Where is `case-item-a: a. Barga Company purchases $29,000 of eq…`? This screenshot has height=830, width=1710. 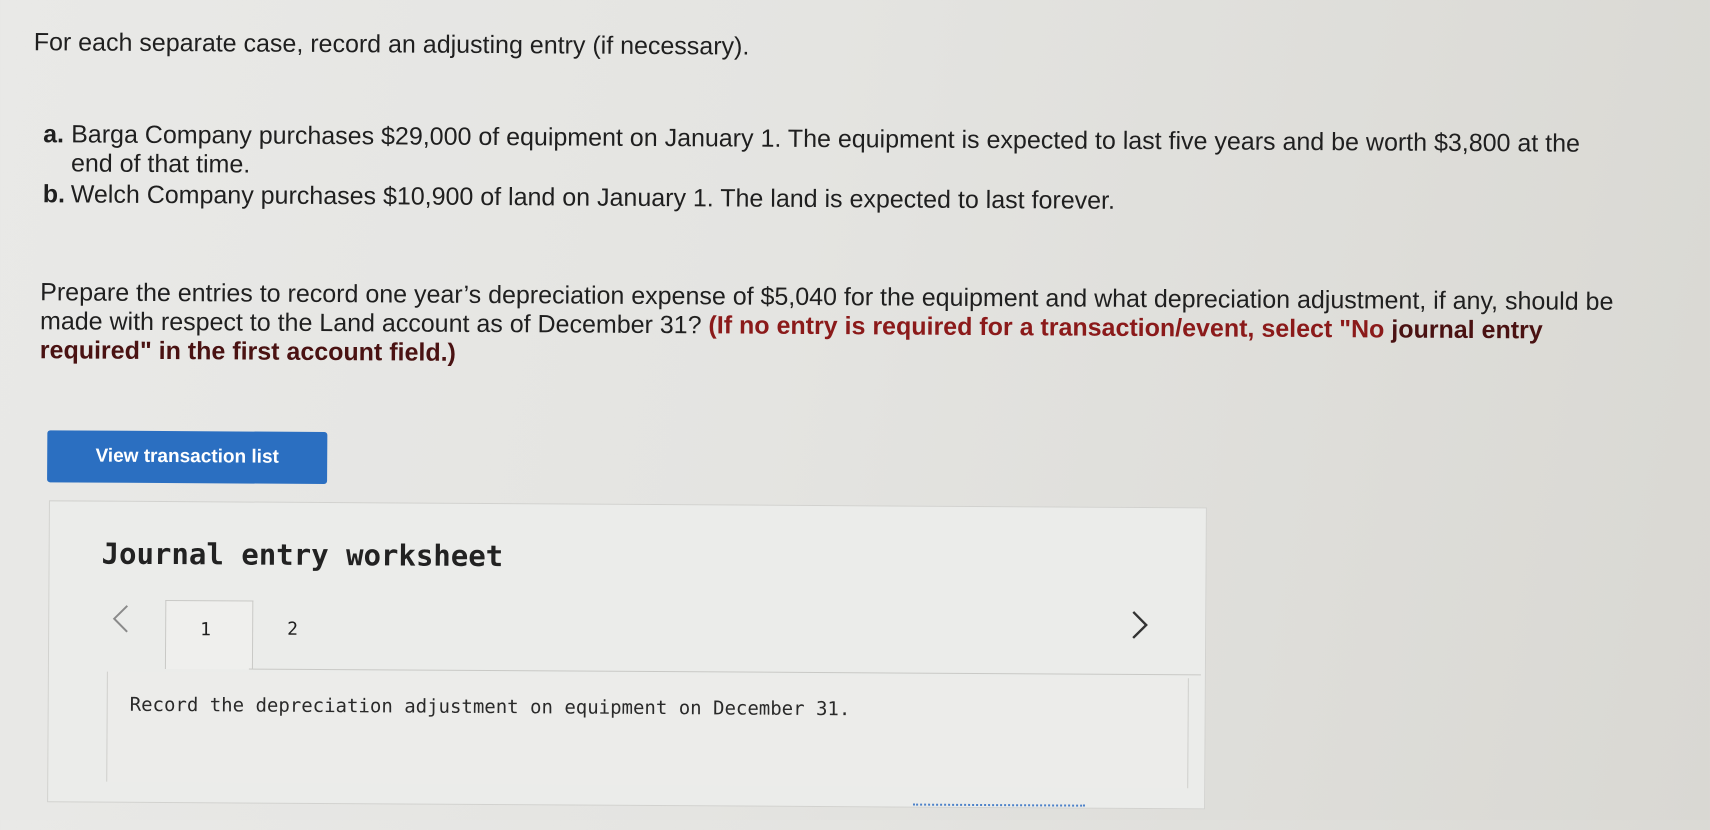 case-item-a: a. Barga Company purchases $29,000 of eq… is located at coordinates (813, 153).